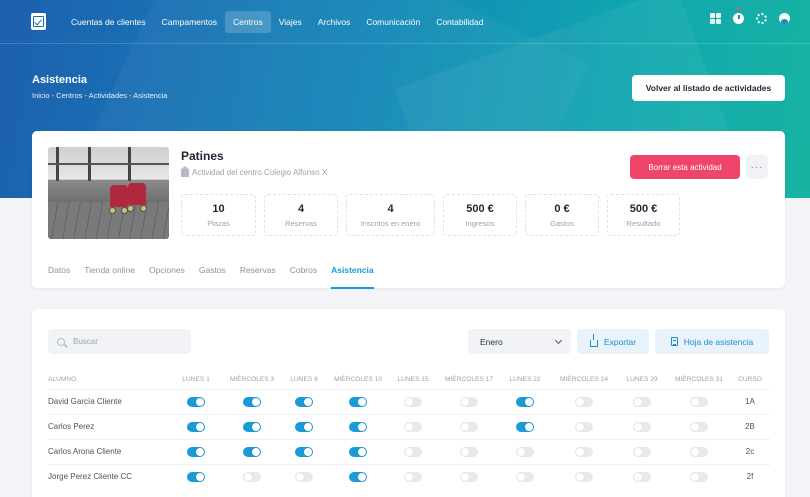  What do you see at coordinates (258, 277) in the screenshot?
I see `tab-reservas: Reservas` at bounding box center [258, 277].